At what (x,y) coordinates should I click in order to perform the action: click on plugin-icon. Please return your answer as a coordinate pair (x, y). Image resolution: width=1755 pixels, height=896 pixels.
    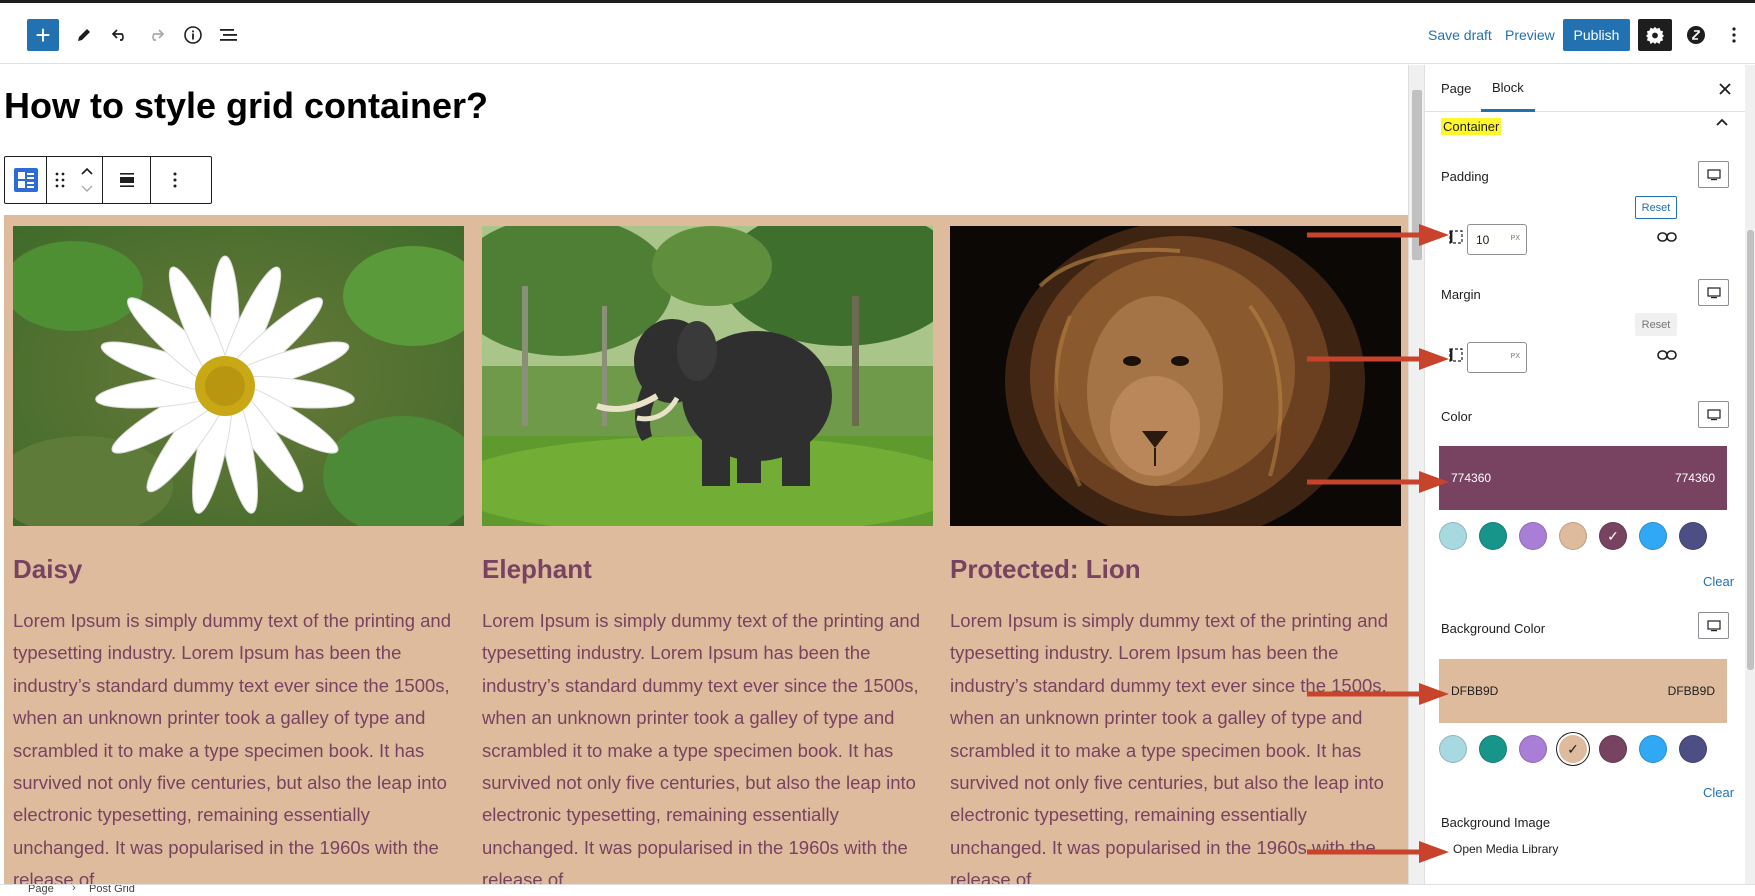
    Looking at the image, I should click on (1696, 35).